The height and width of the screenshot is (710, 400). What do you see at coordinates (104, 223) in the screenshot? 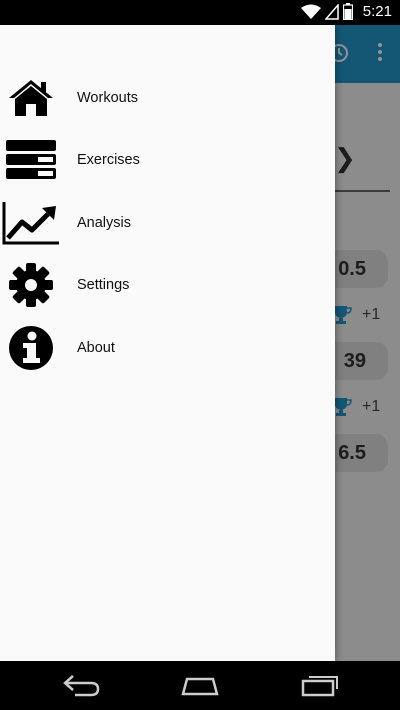
I see `drawer-item-label: Analysis` at bounding box center [104, 223].